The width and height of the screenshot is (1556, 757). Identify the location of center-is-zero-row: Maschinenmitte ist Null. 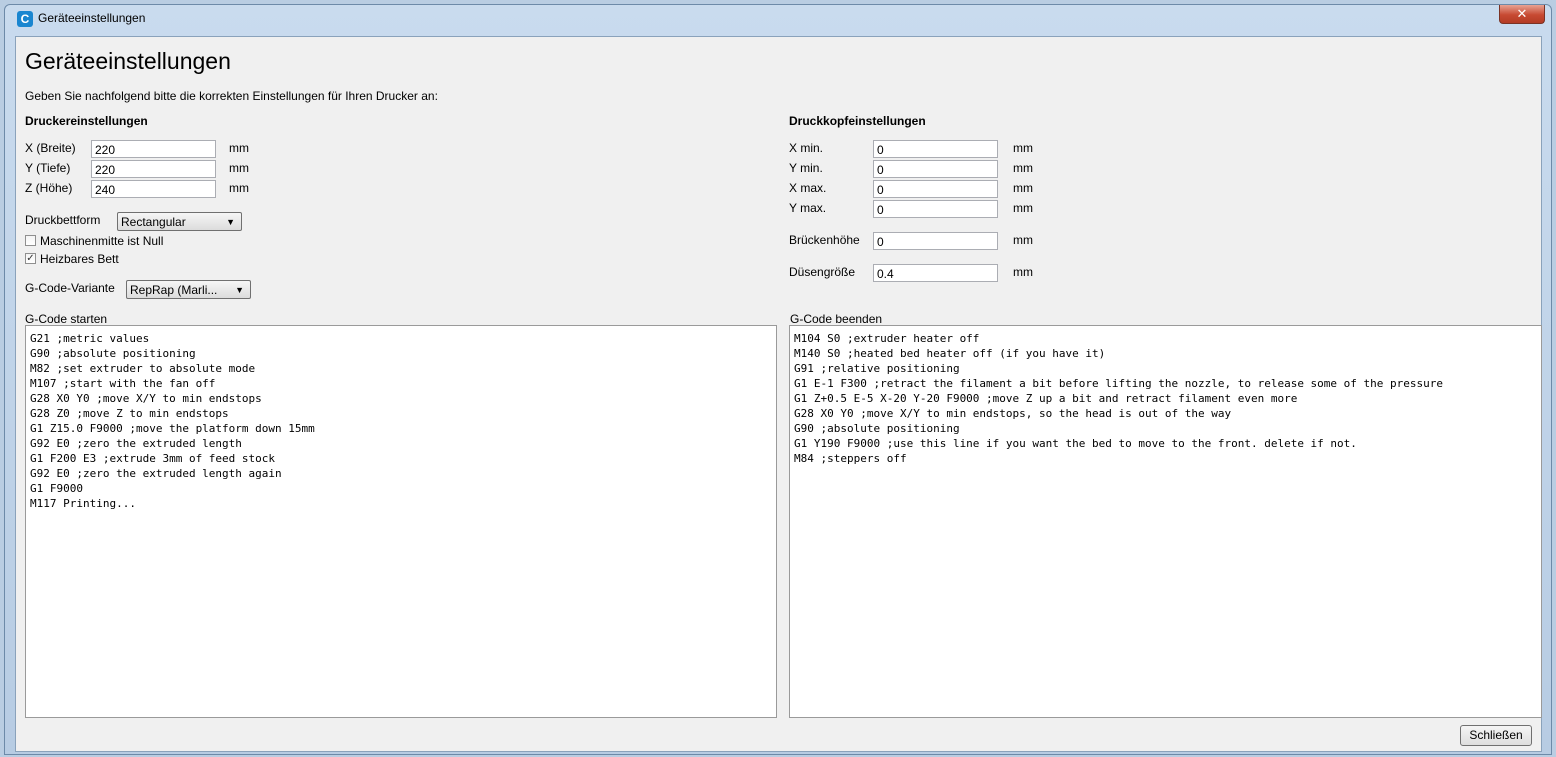
(94, 241).